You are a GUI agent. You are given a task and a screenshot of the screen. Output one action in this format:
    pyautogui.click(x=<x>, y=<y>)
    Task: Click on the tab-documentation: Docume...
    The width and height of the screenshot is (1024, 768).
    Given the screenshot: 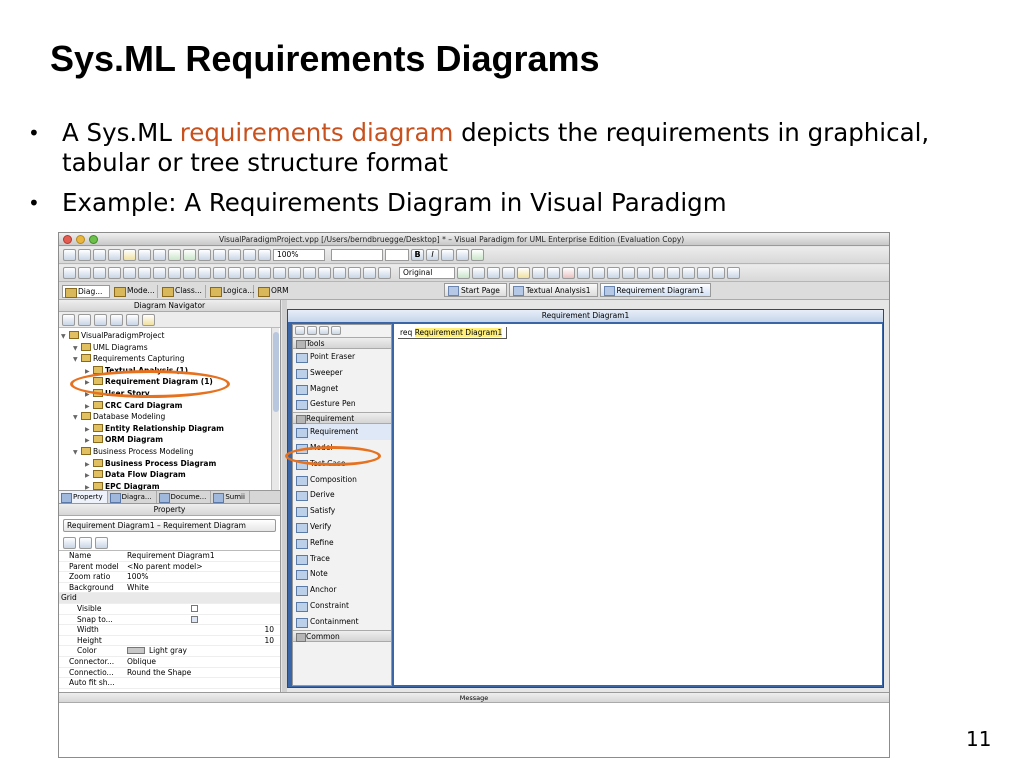 What is the action you would take?
    pyautogui.click(x=184, y=497)
    